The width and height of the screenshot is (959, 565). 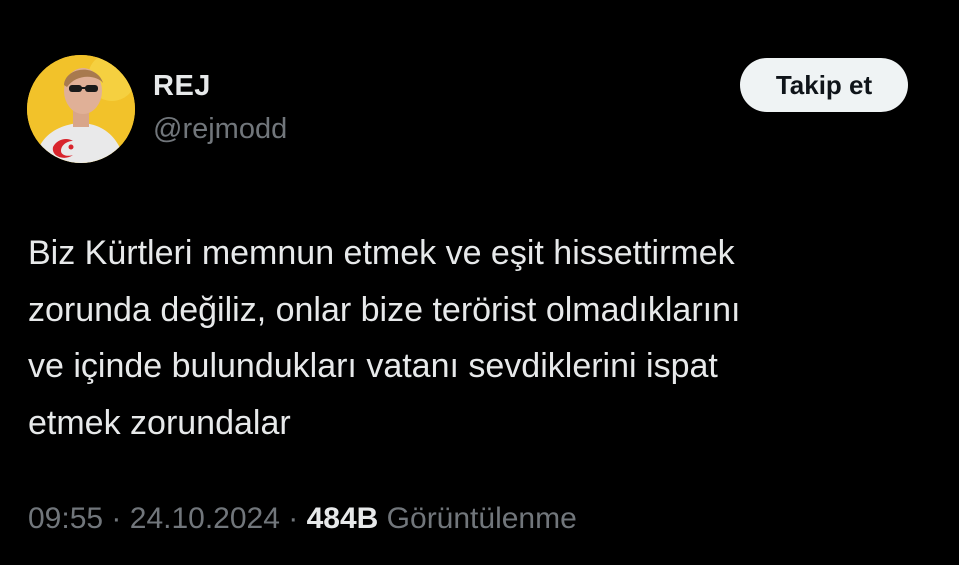 I want to click on tweet-time: 09:55, so click(x=65, y=518).